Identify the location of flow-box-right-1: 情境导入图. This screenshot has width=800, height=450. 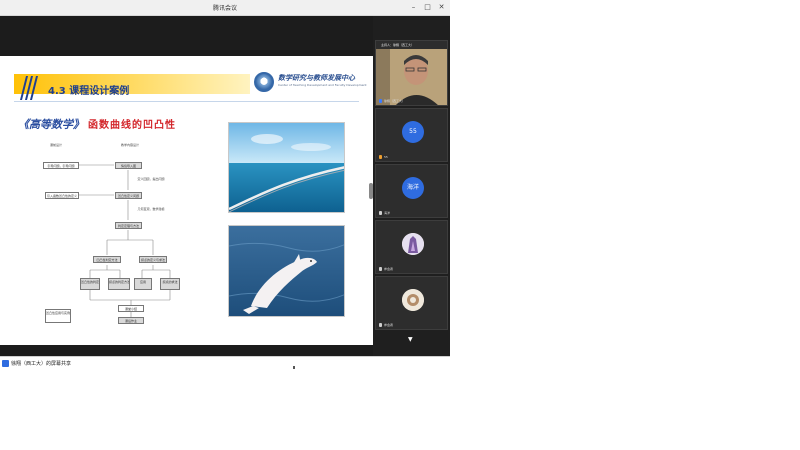
(128, 165).